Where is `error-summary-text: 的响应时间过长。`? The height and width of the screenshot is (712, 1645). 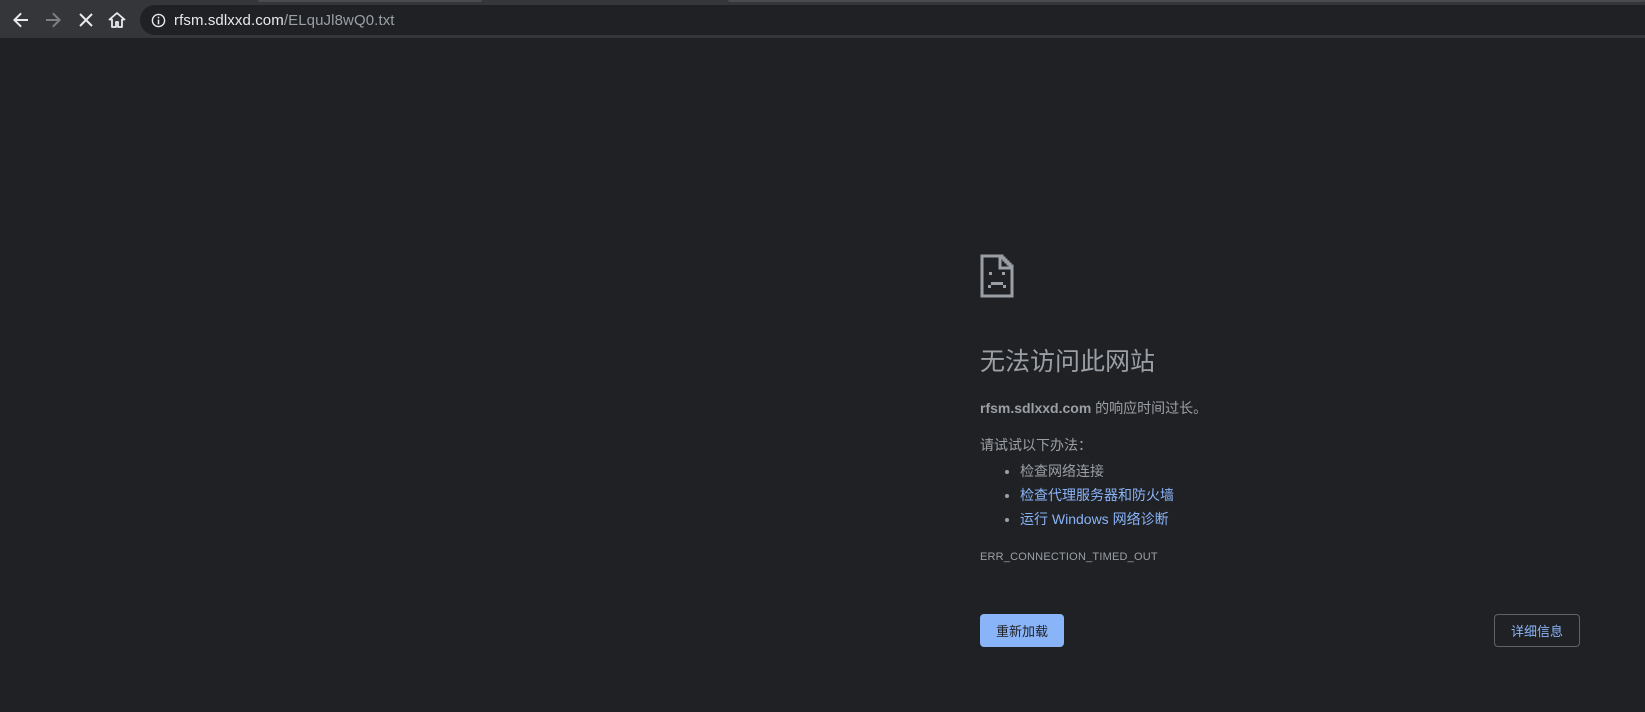
error-summary-text: 的响应时间过长。 is located at coordinates (1149, 408).